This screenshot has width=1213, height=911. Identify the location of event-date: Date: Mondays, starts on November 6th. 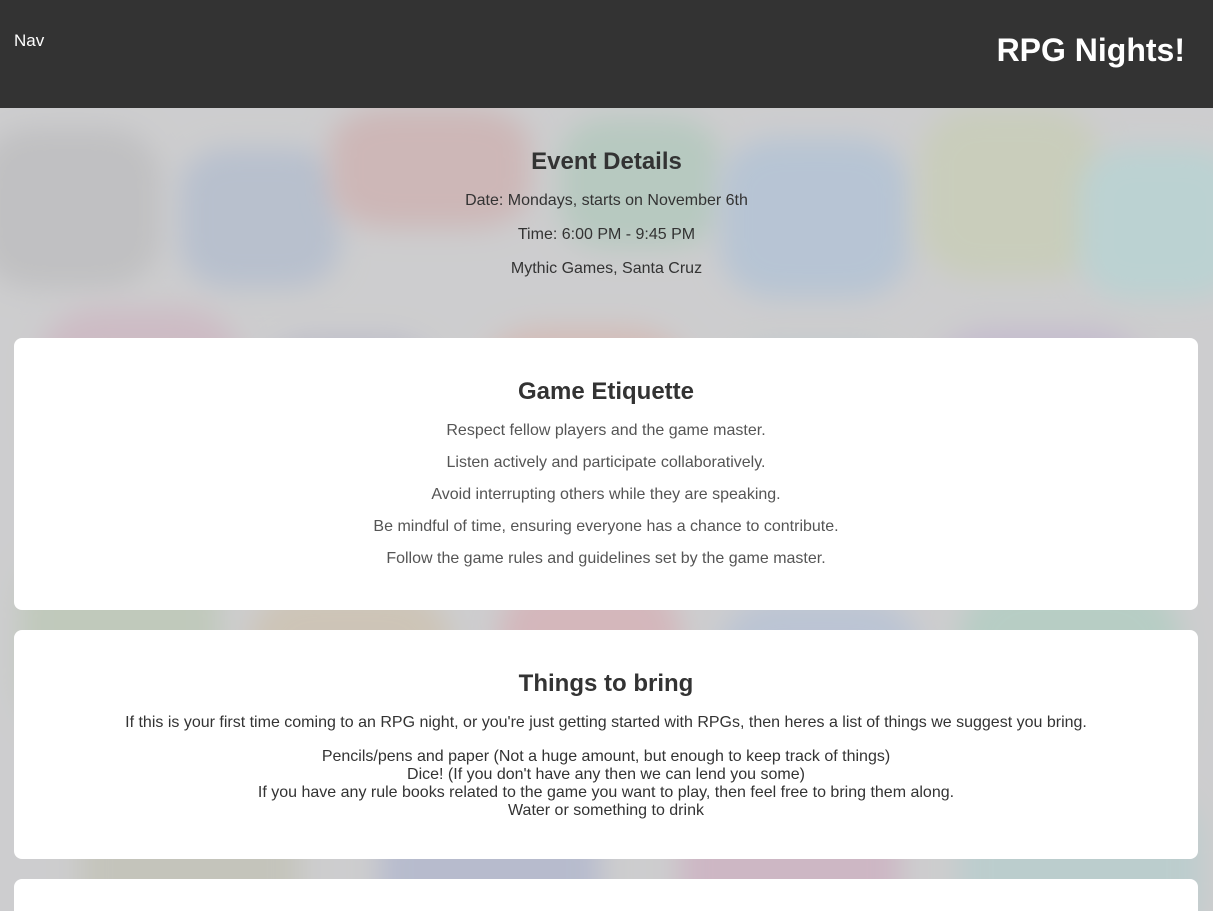
(606, 200).